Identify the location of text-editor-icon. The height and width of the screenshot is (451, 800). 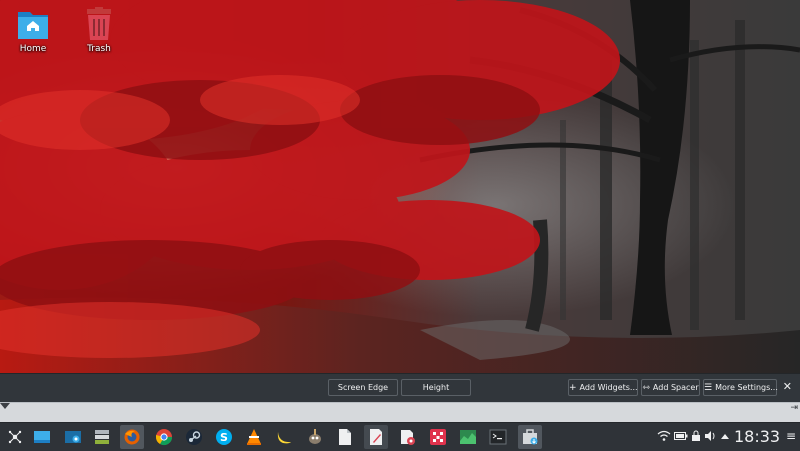
(376, 437).